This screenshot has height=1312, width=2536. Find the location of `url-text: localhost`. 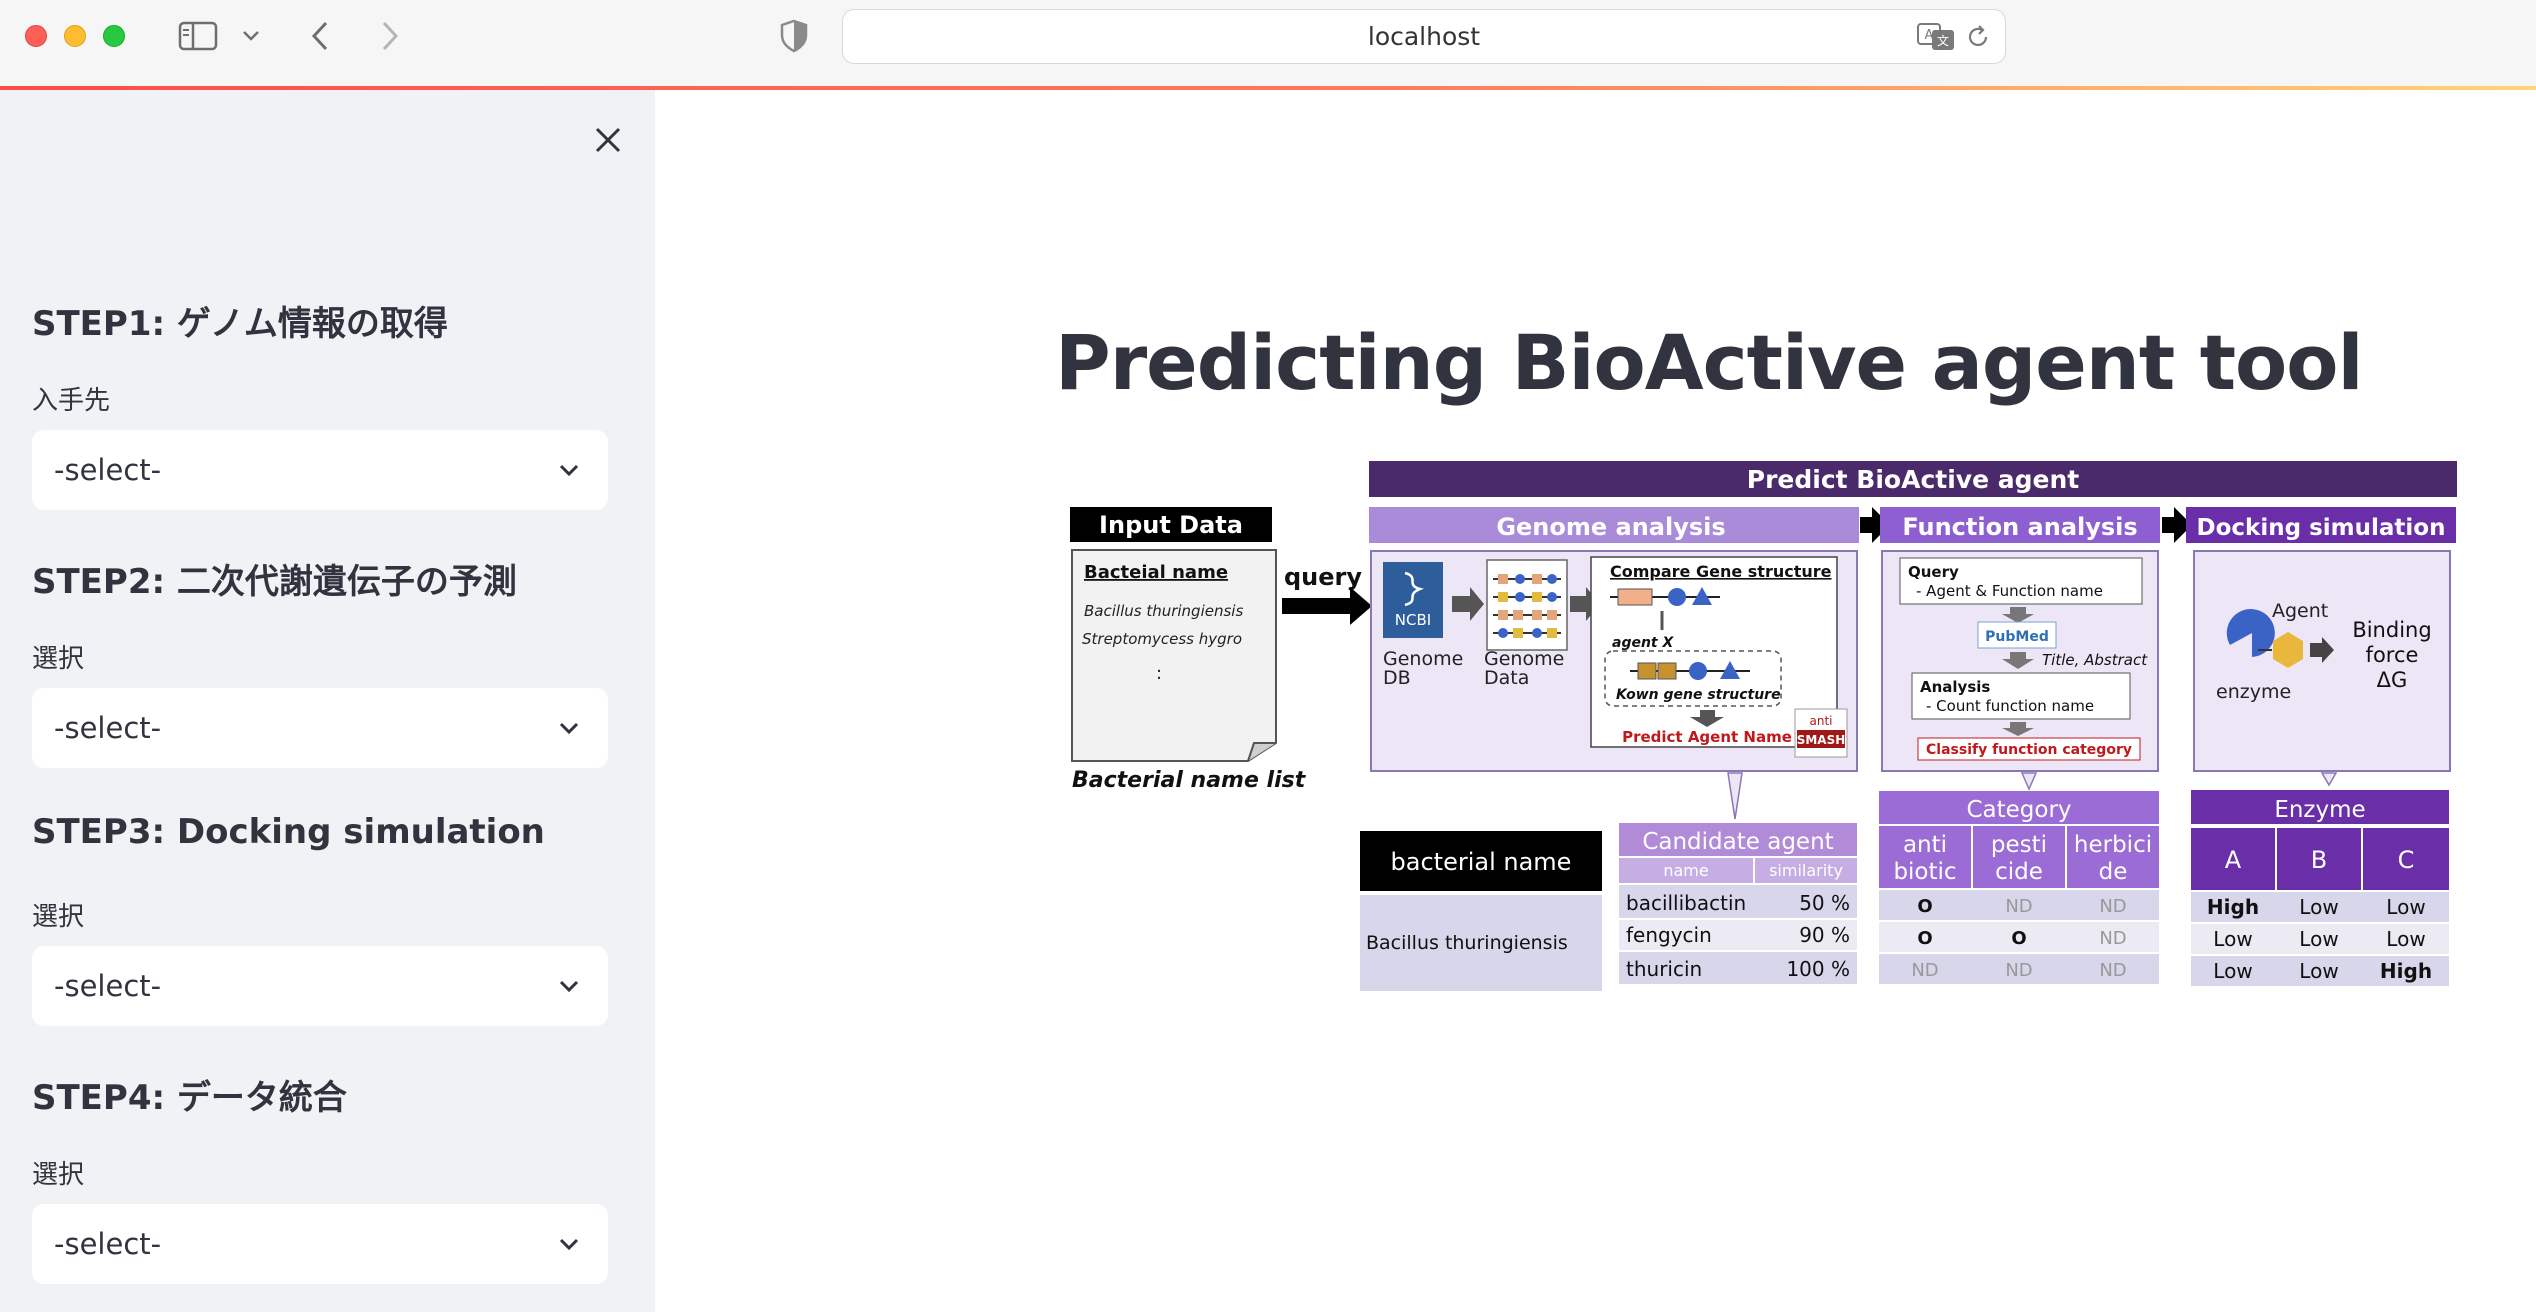

url-text: localhost is located at coordinates (1424, 36).